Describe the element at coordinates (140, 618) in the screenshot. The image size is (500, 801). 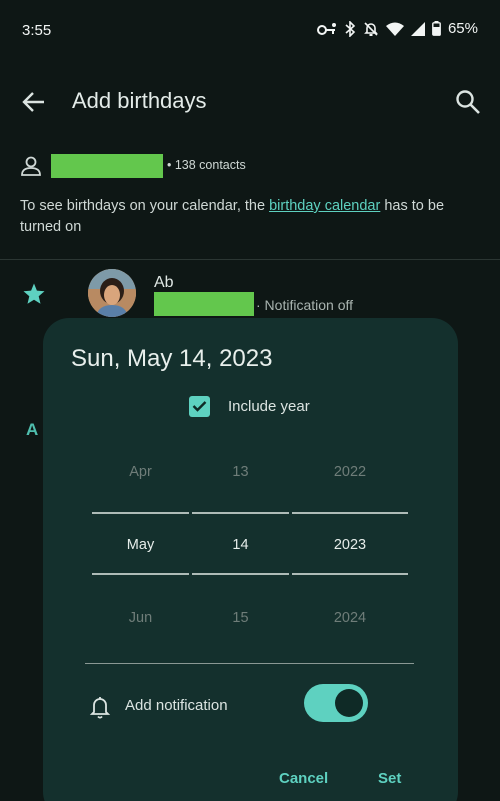
I see `month-next: Jun` at that location.